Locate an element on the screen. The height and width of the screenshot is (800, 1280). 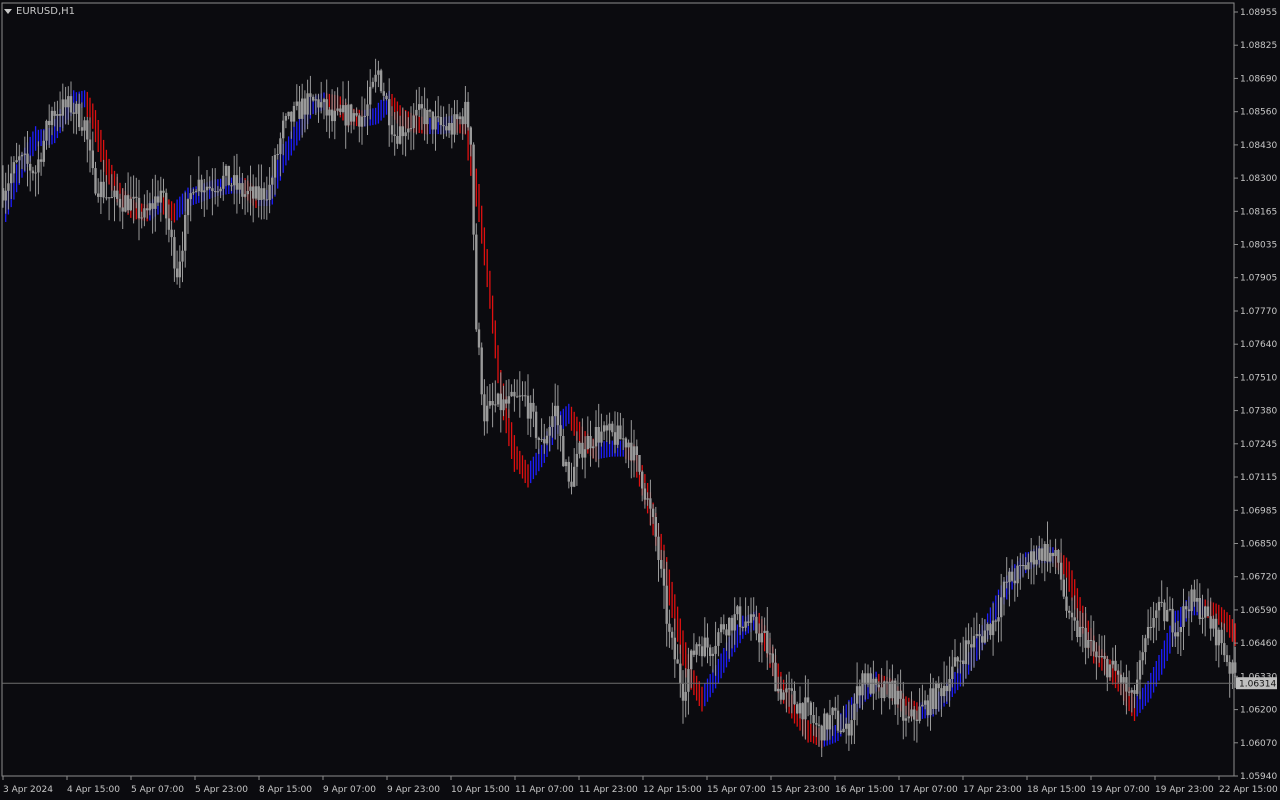
x-tick-label: 10 Apr 15:00 is located at coordinates (480, 790).